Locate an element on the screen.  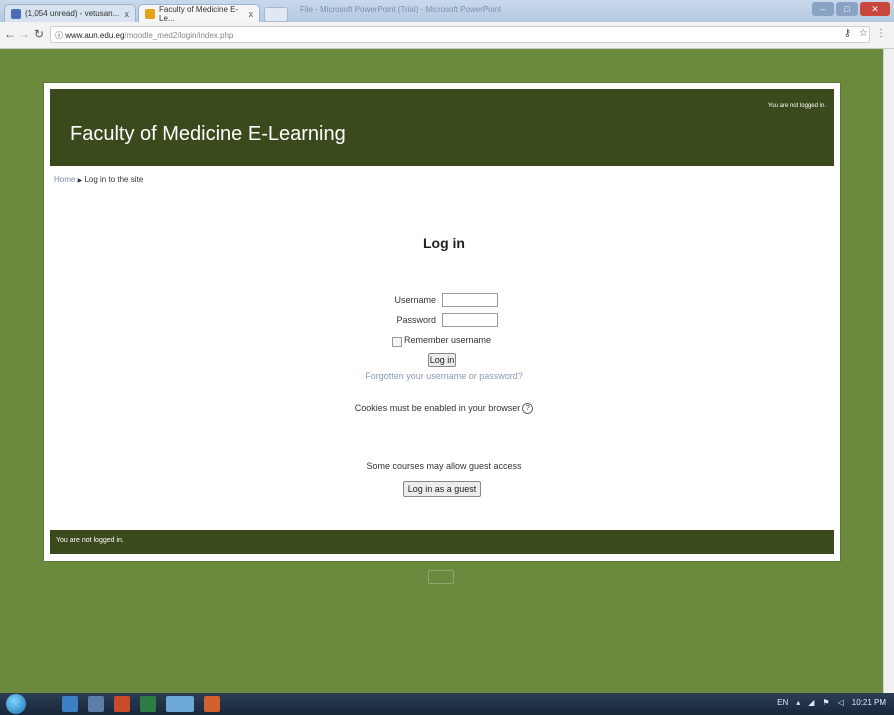
guest-access-info: Some courses may allow guest access is located at coordinates (444, 466).